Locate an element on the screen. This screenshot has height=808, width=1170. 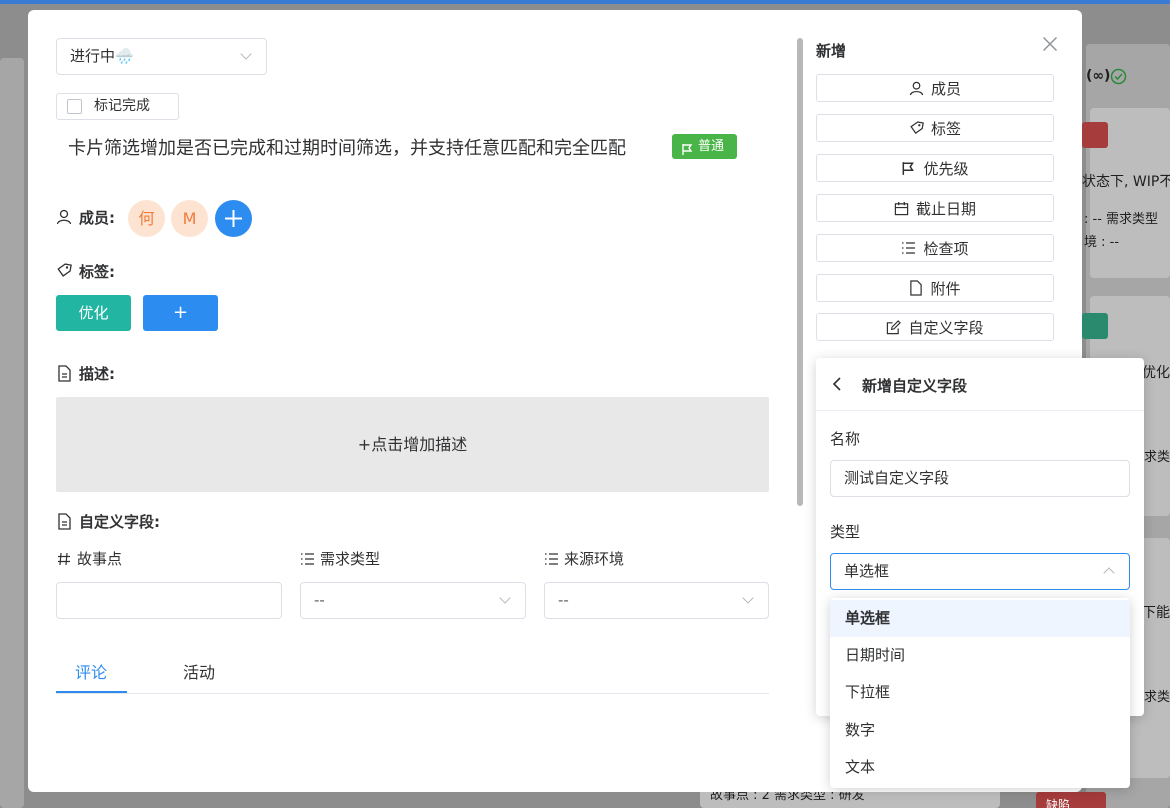
bg-card-text: : -- 需求类型 is located at coordinates (1121, 219).